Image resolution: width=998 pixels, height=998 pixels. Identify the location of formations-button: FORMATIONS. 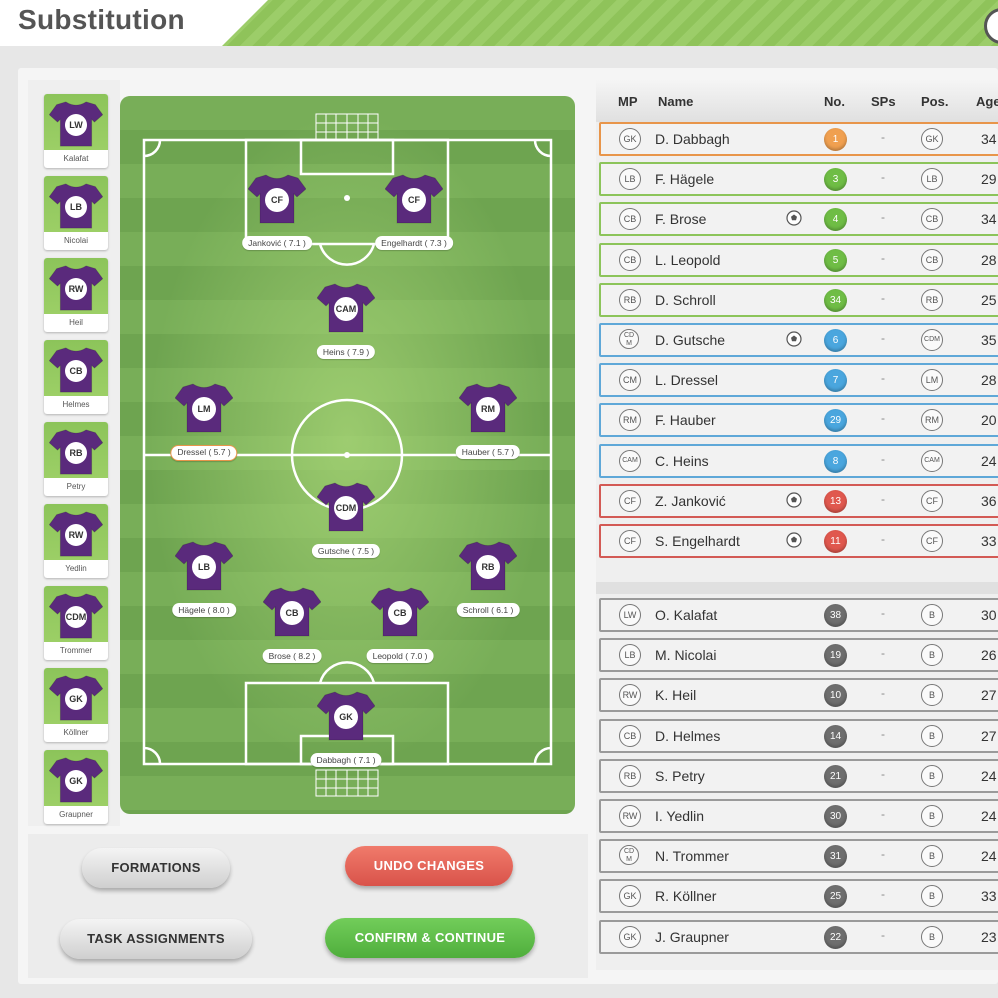
(156, 868).